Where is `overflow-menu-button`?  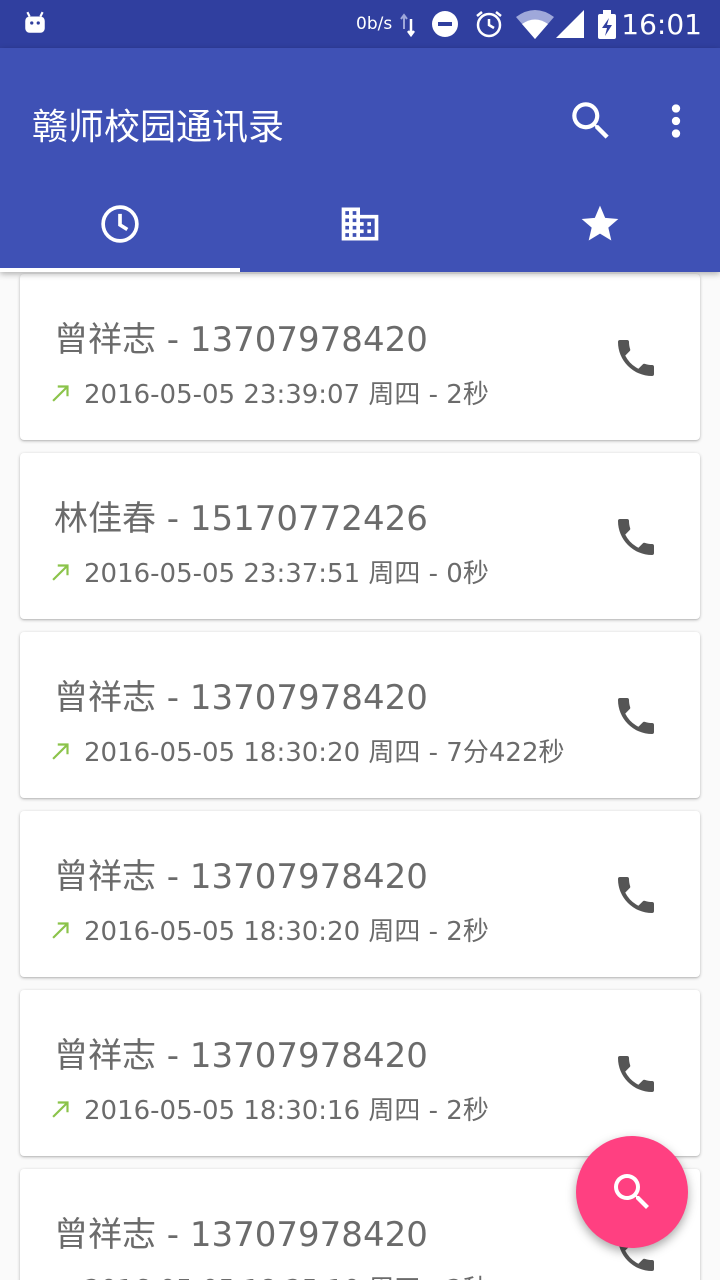 overflow-menu-button is located at coordinates (676, 121).